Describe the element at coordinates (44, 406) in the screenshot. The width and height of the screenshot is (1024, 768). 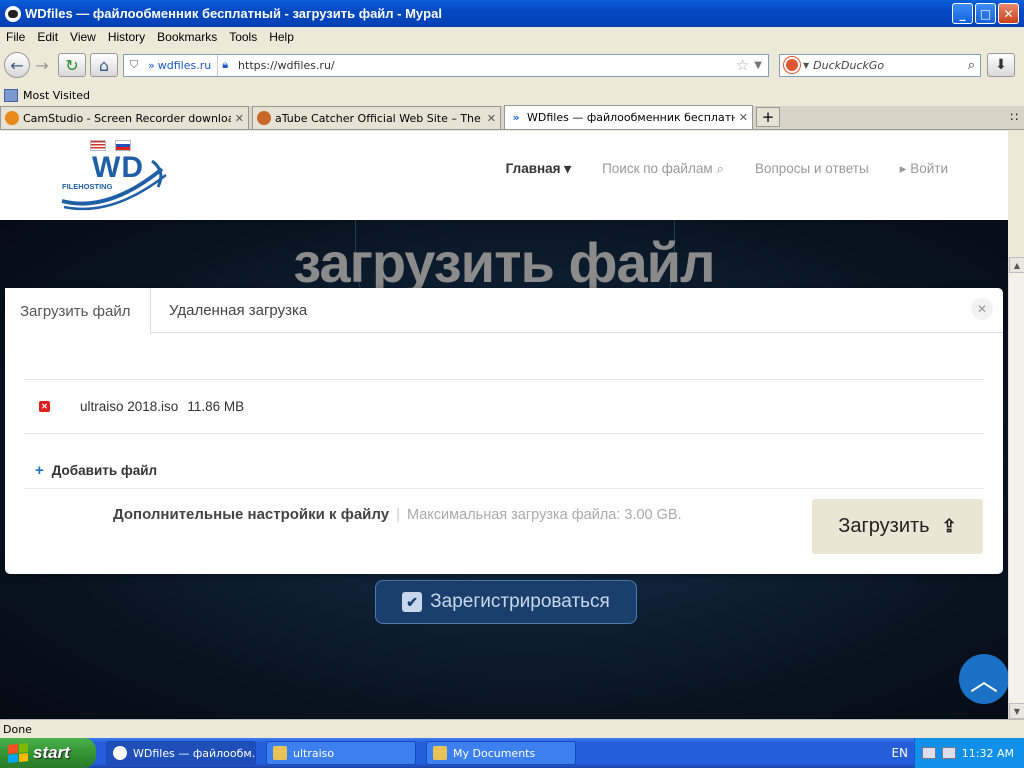
I see `remove-file-icon: ✕` at that location.